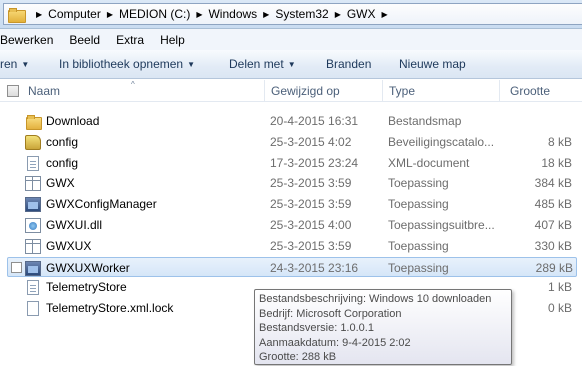 The height and width of the screenshot is (366, 582). I want to click on organize-button: ren ▼, so click(14, 64).